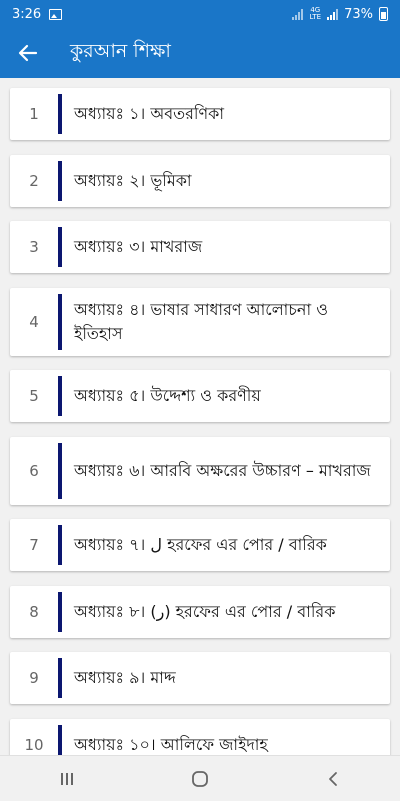 Image resolution: width=400 pixels, height=801 pixels. I want to click on chapter-item-8: 8 অধ্যায়ঃ ৮। (ر) হরফের এর পোর / বারিক, so click(200, 612).